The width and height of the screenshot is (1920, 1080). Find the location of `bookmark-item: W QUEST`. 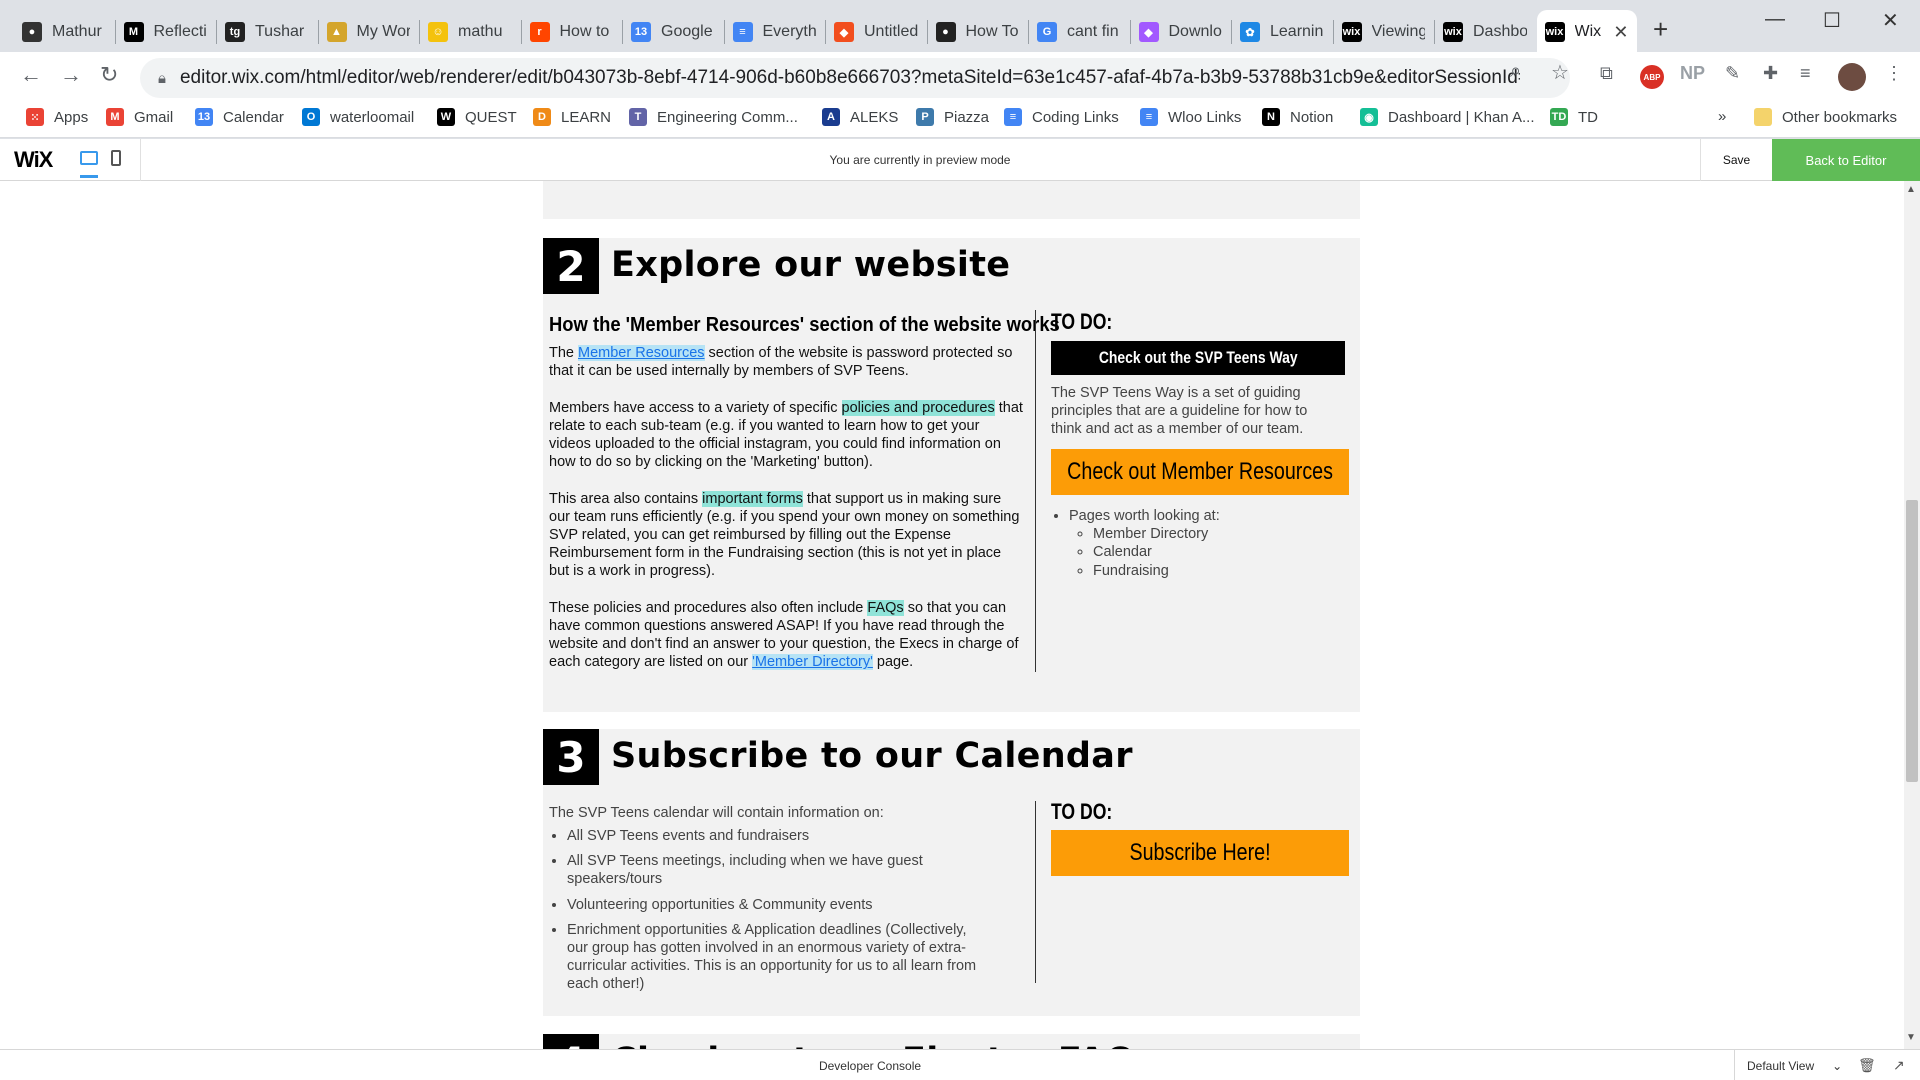

bookmark-item: W QUEST is located at coordinates (477, 117).